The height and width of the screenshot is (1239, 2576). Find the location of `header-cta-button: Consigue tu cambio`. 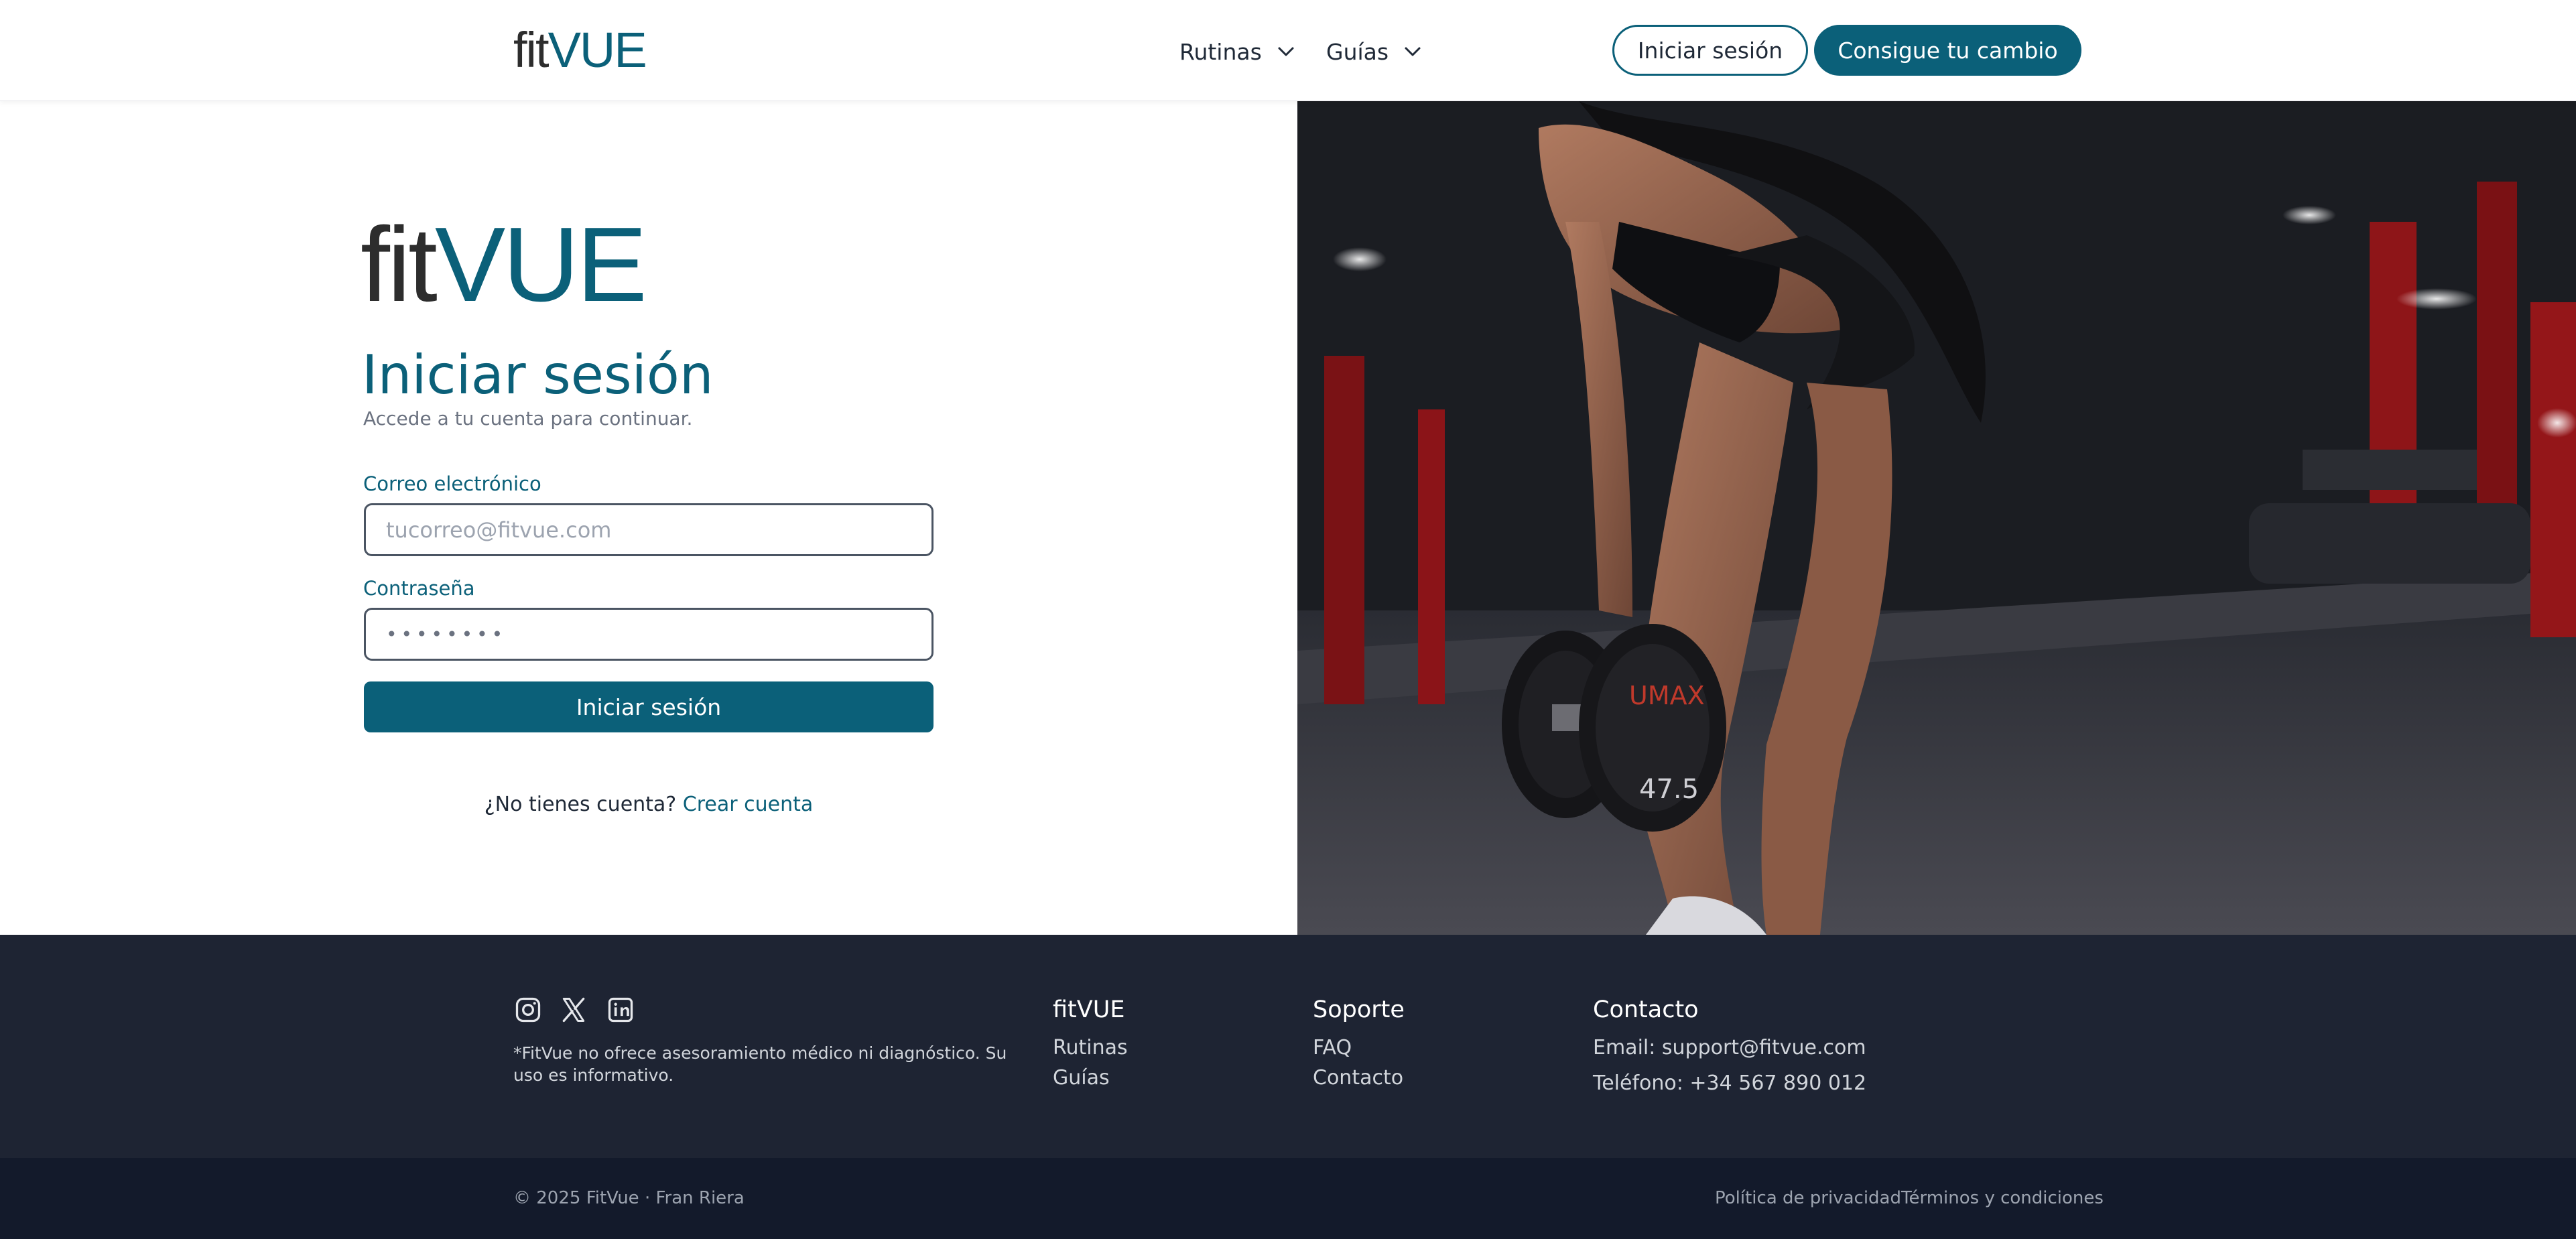

header-cta-button: Consigue tu cambio is located at coordinates (1947, 50).